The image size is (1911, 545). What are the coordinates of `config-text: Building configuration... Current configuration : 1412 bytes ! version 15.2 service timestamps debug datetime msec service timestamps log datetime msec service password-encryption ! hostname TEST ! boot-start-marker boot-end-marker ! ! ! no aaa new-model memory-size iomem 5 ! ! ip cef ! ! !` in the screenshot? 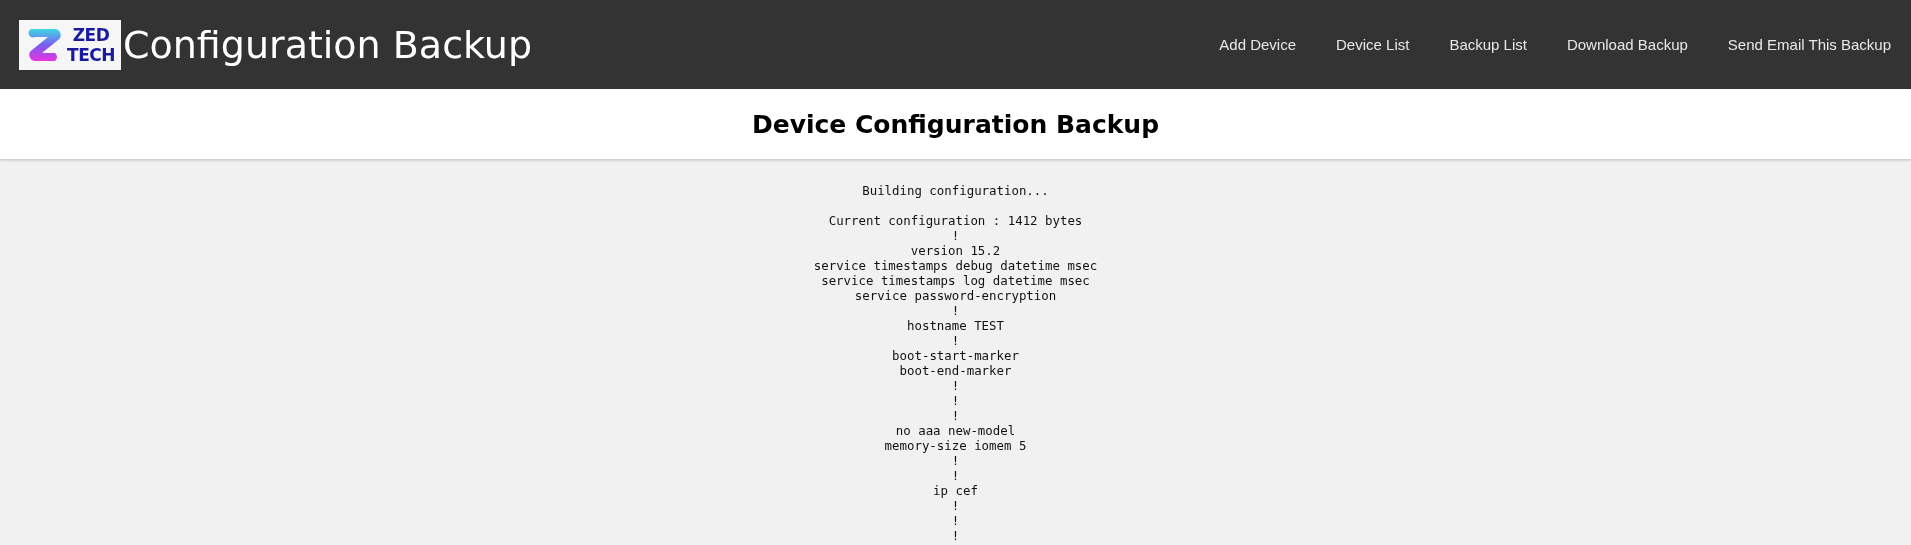 It's located at (955, 363).